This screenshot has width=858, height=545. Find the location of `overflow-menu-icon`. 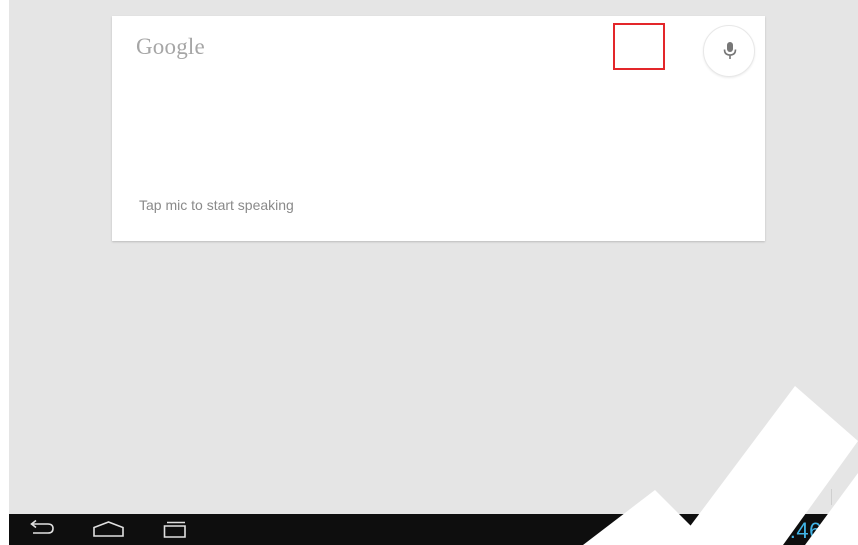

overflow-menu-icon is located at coordinates (846, 497).